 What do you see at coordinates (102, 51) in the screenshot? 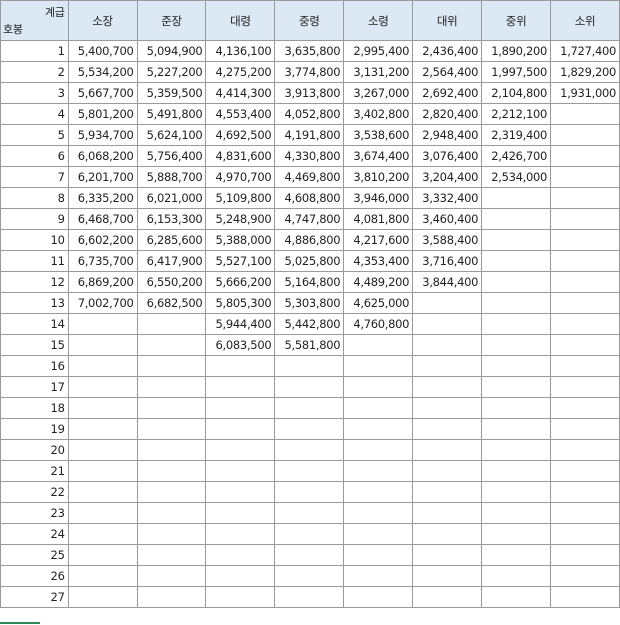
I see `pay-cell: 5,400,700` at bounding box center [102, 51].